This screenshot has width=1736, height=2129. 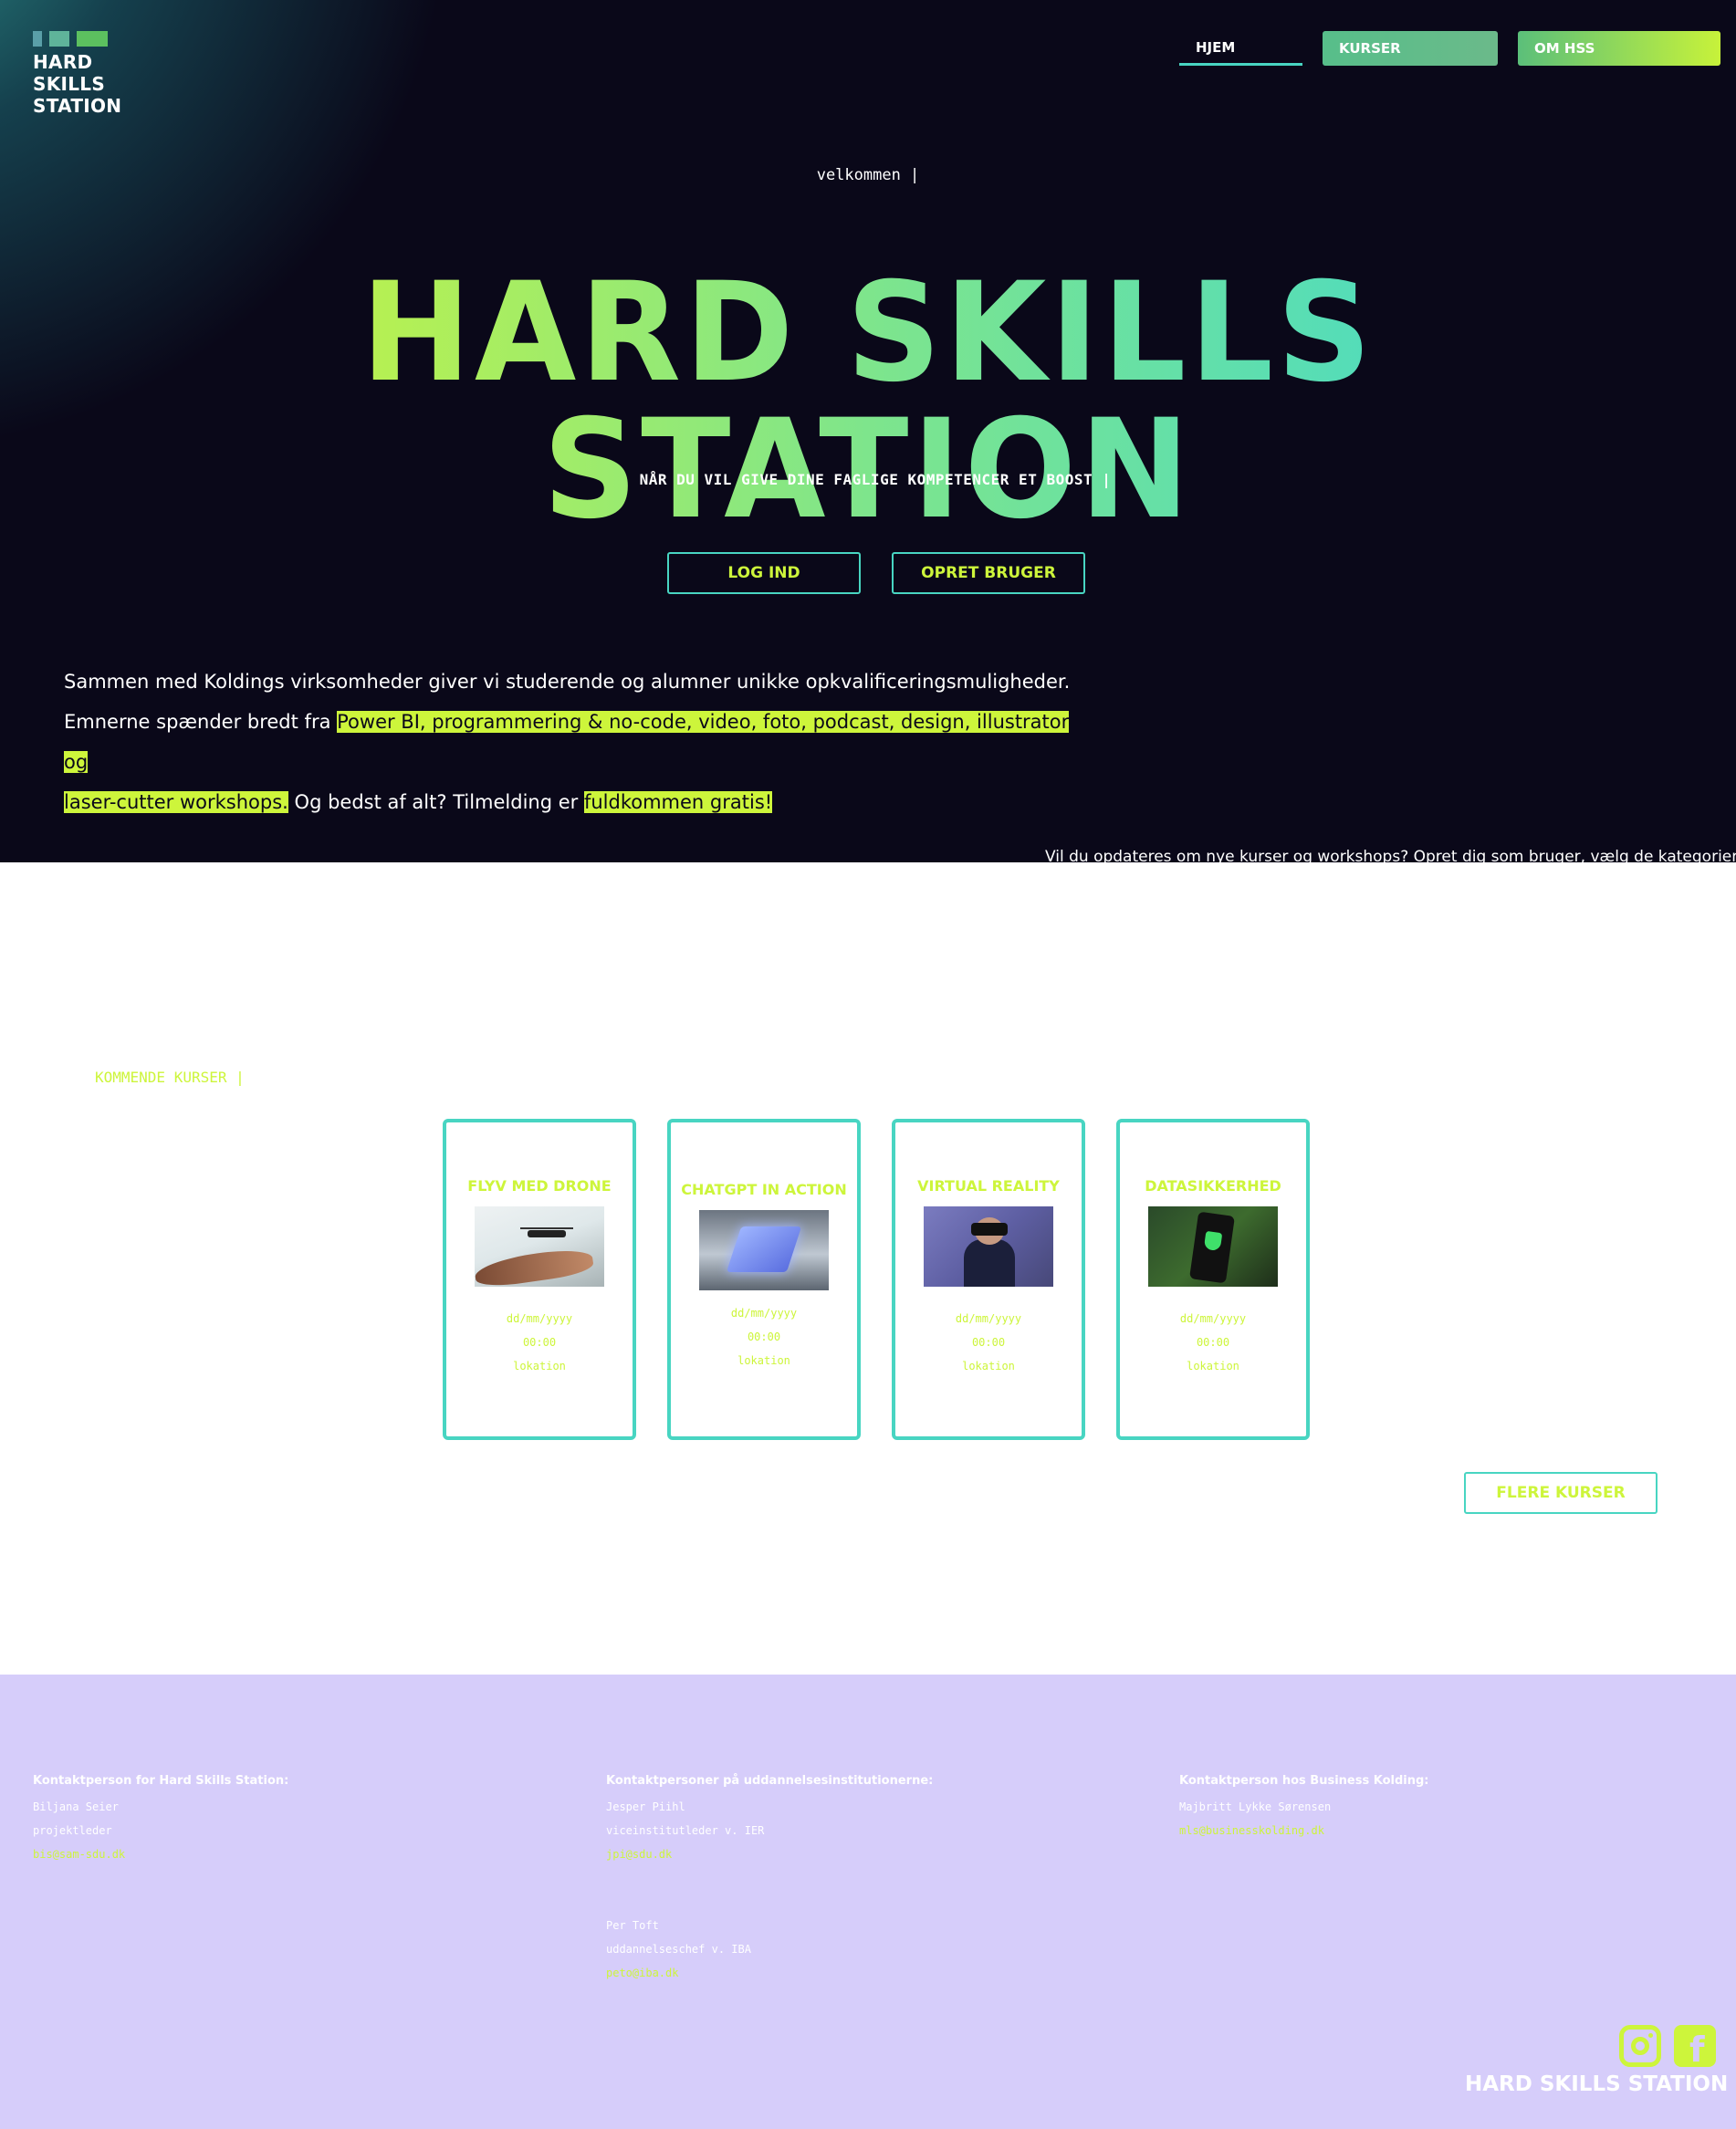 I want to click on contact-name: Biljana Seier, so click(x=76, y=1806).